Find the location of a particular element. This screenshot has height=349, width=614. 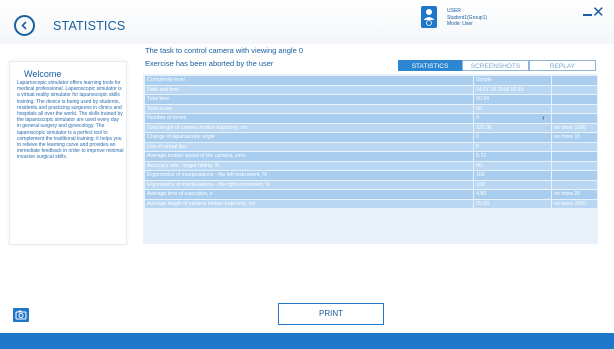

table-row: Use of virtual tips 0 is located at coordinates (371, 146).